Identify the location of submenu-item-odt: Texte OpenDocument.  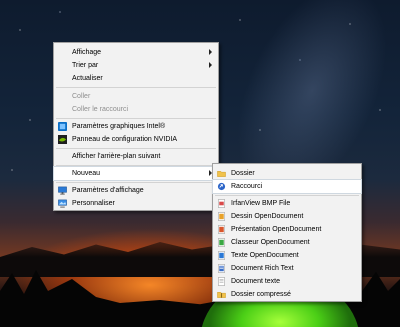
(287, 255).